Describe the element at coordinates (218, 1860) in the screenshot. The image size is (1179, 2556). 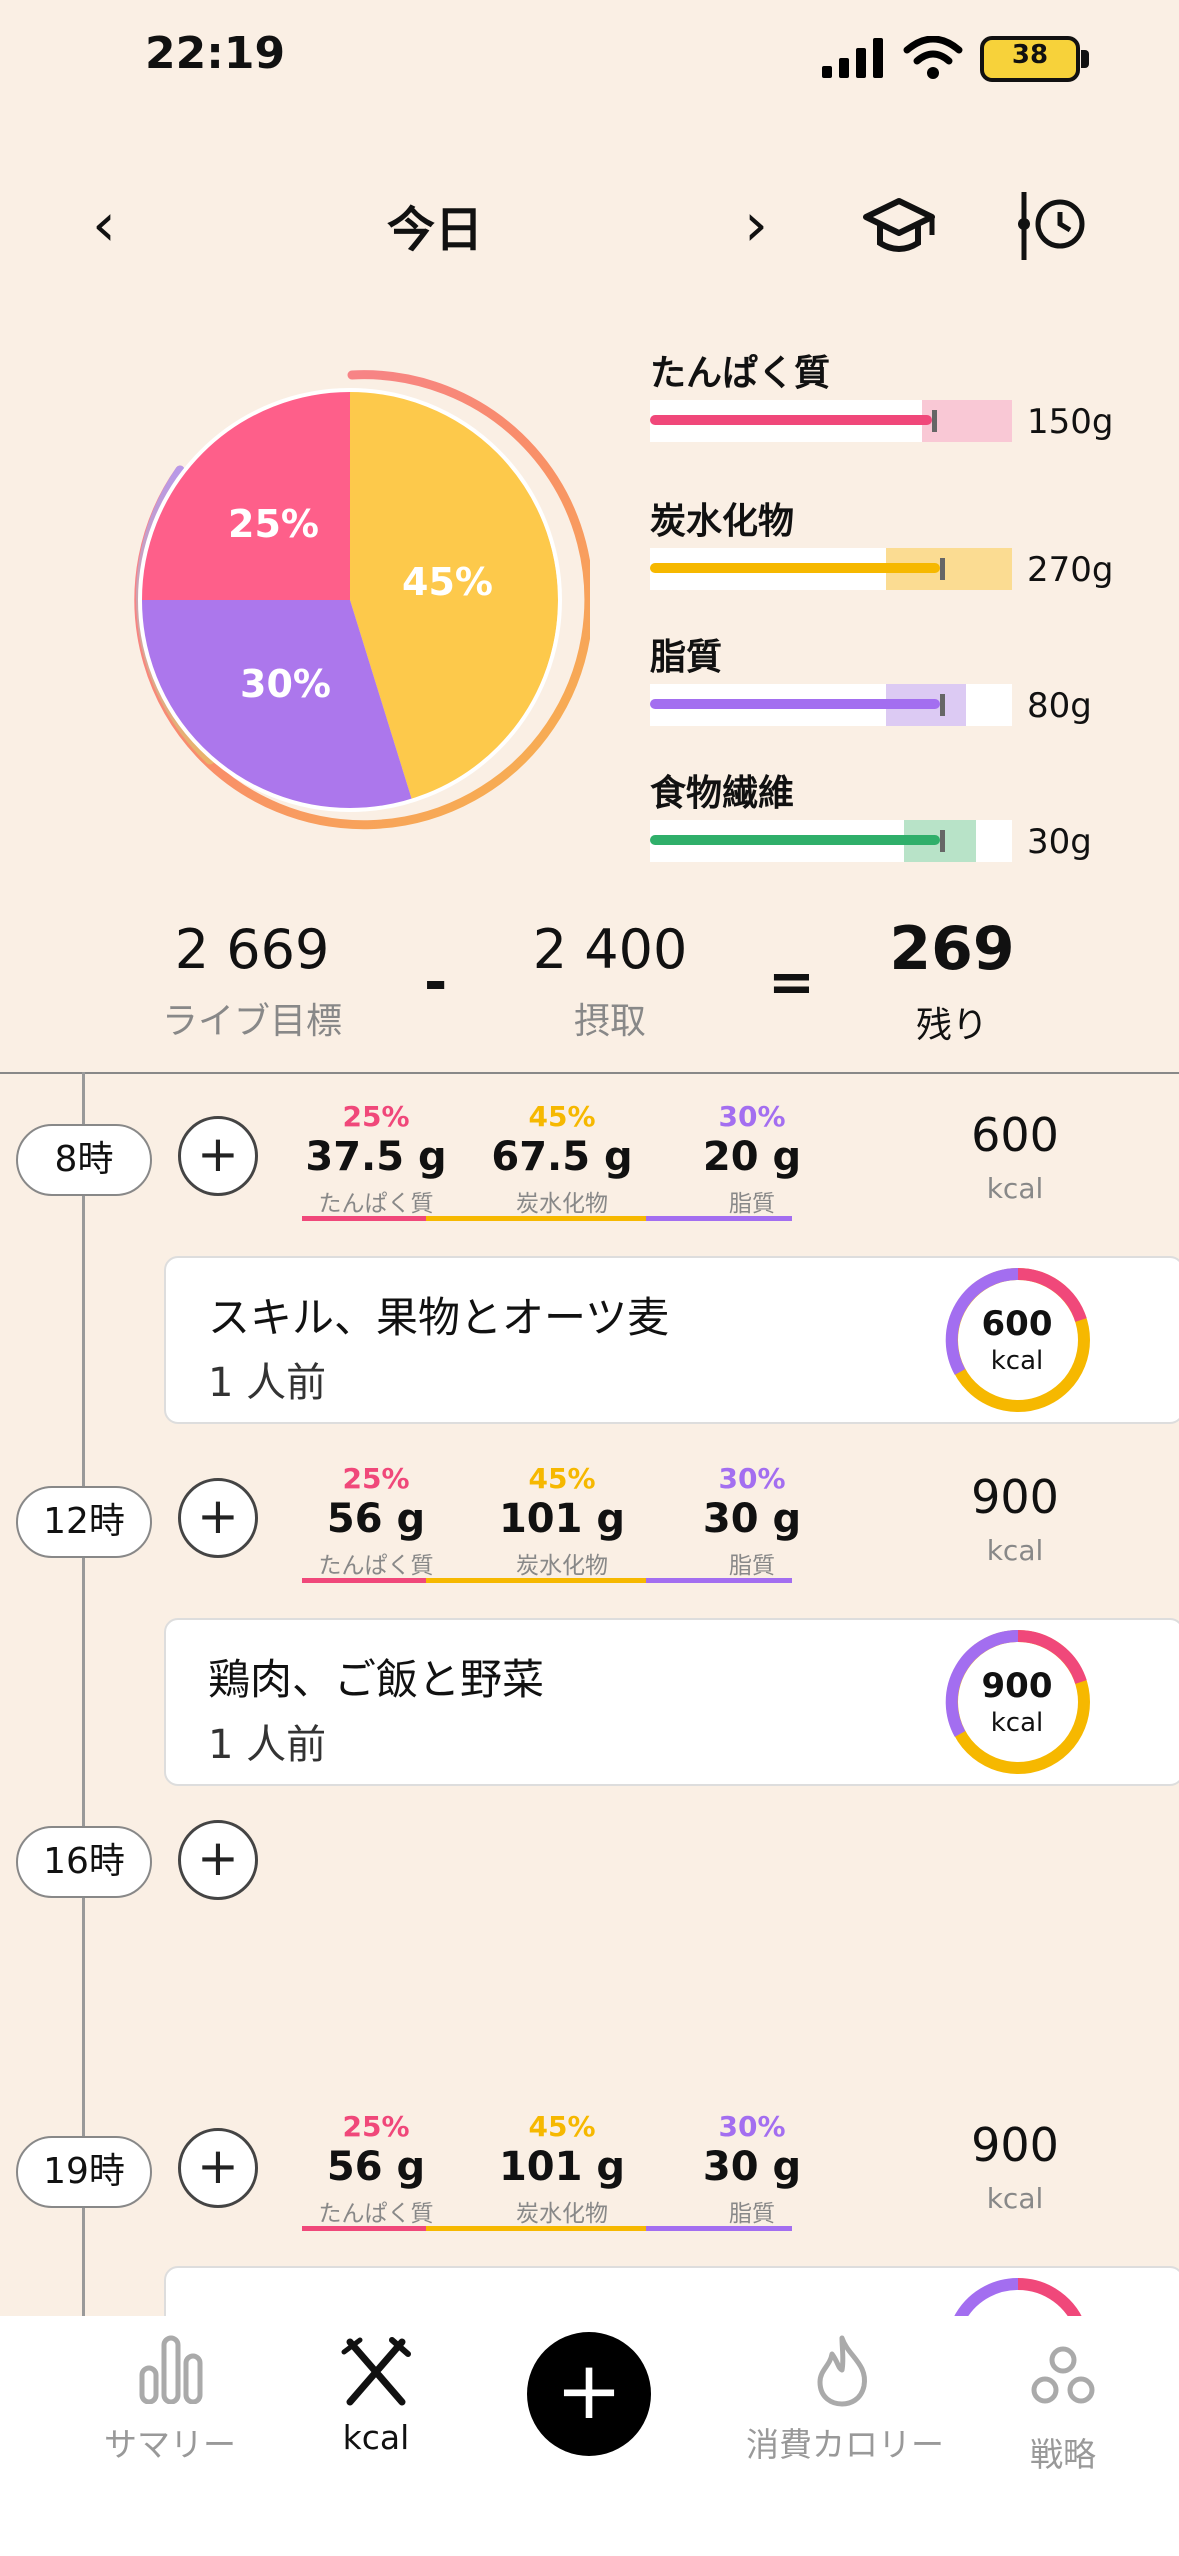
I see `add-meal-button-16: +` at that location.